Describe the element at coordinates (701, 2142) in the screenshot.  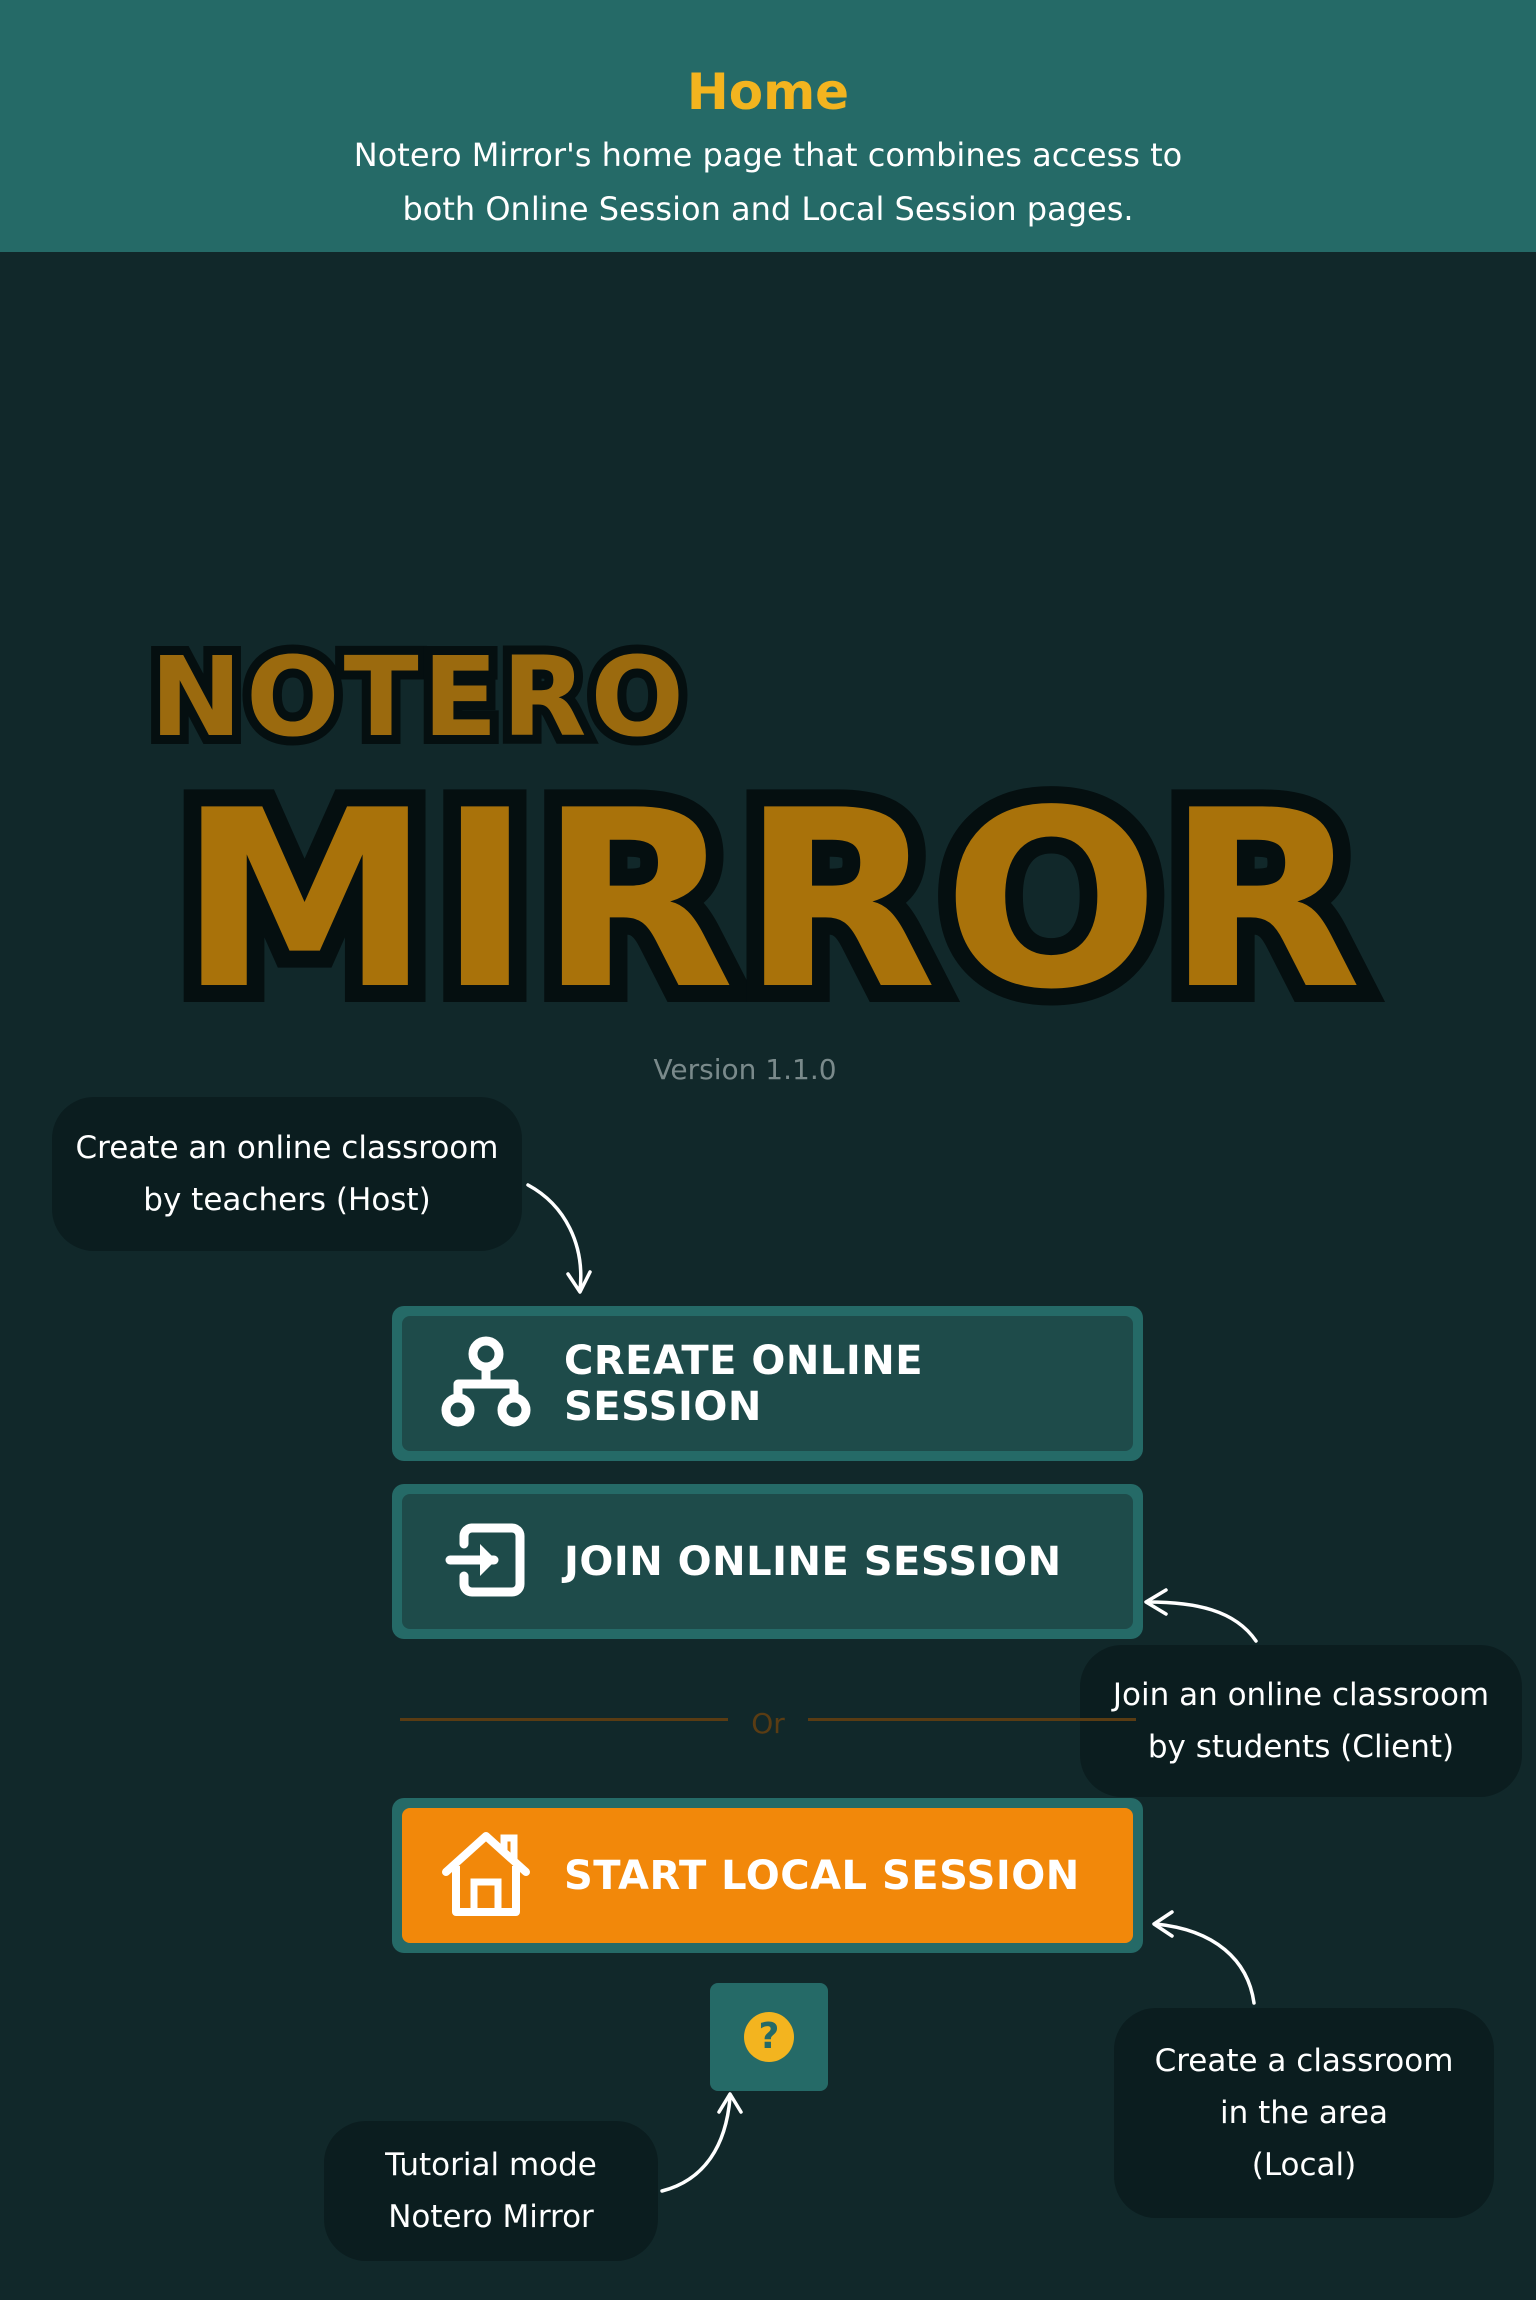
I see `arrow-to-help-button` at that location.